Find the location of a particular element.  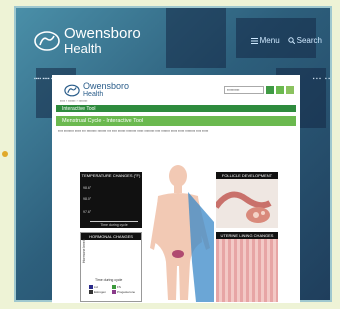

hormonal-ylabel: Hormone levels is located at coordinates (84, 250).